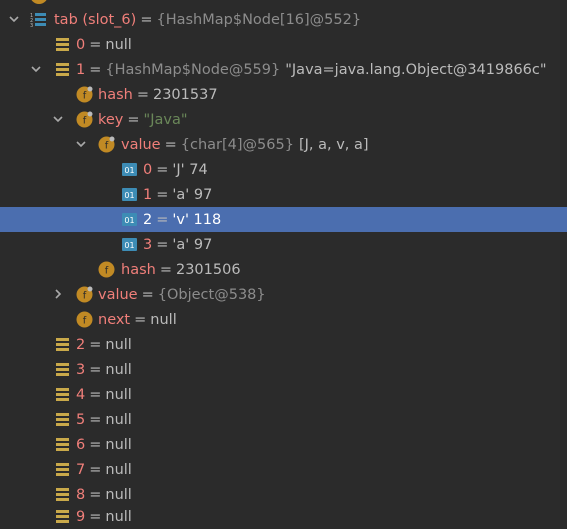 The image size is (567, 529). What do you see at coordinates (58, 294) in the screenshot?
I see `chevron-right-icon` at bounding box center [58, 294].